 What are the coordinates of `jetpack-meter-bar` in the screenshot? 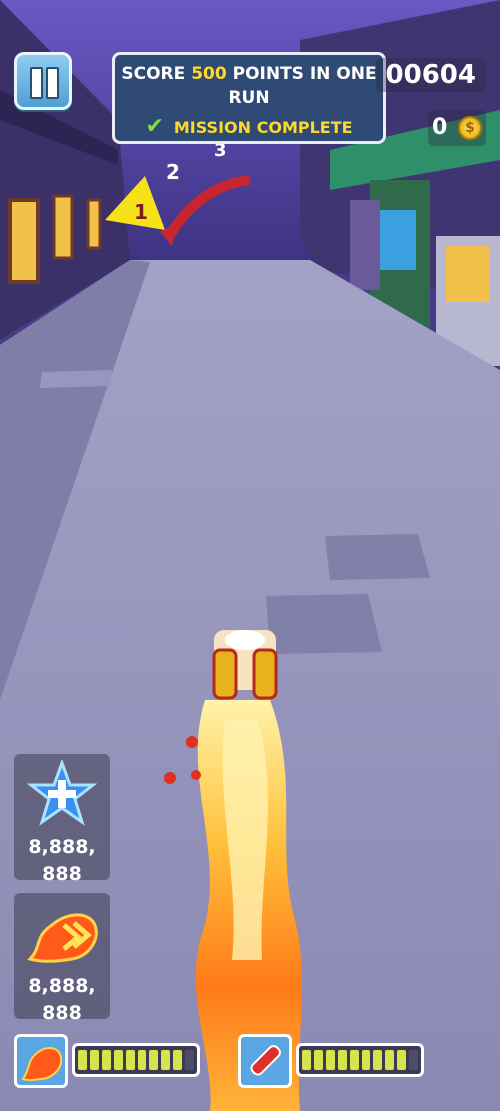 It's located at (136, 1060).